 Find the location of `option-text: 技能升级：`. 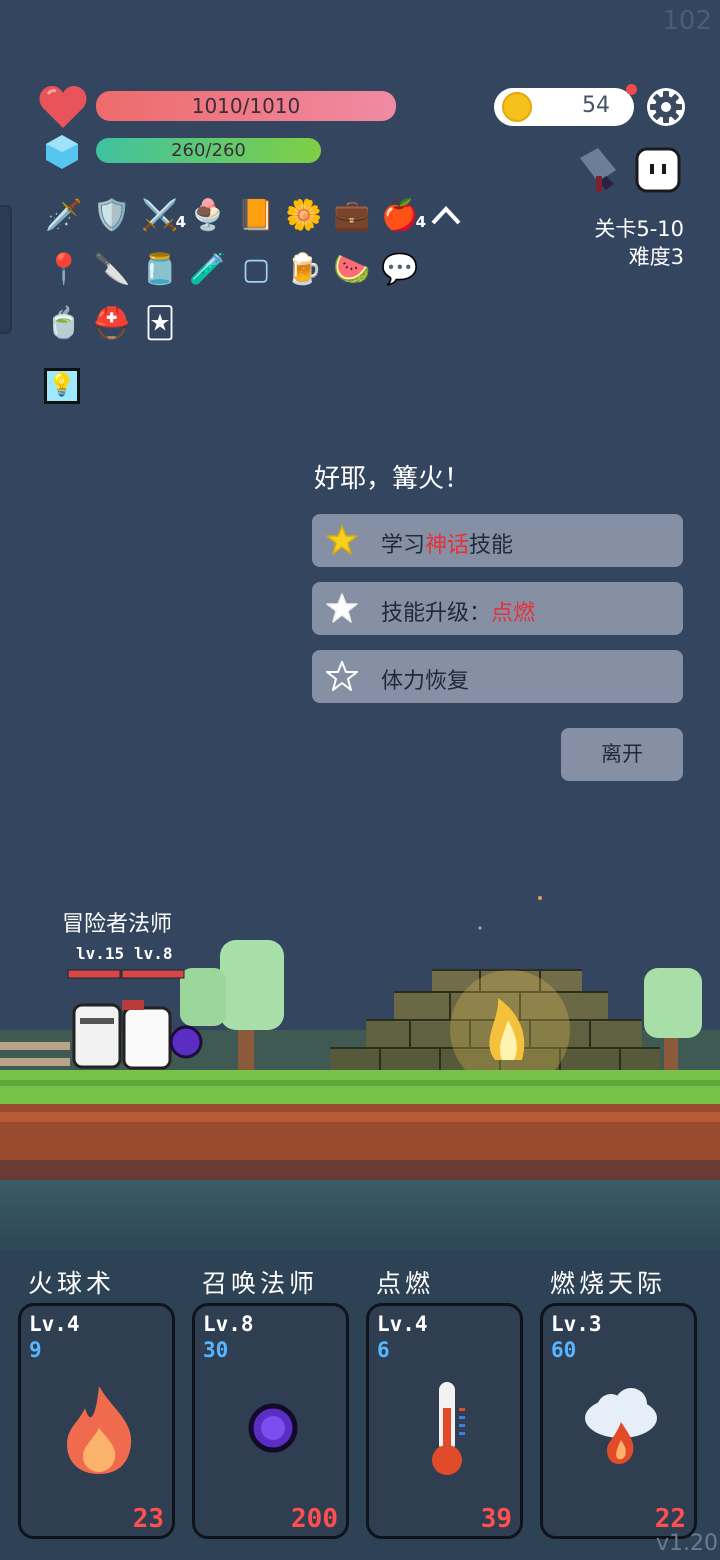

option-text: 技能升级： is located at coordinates (436, 613).